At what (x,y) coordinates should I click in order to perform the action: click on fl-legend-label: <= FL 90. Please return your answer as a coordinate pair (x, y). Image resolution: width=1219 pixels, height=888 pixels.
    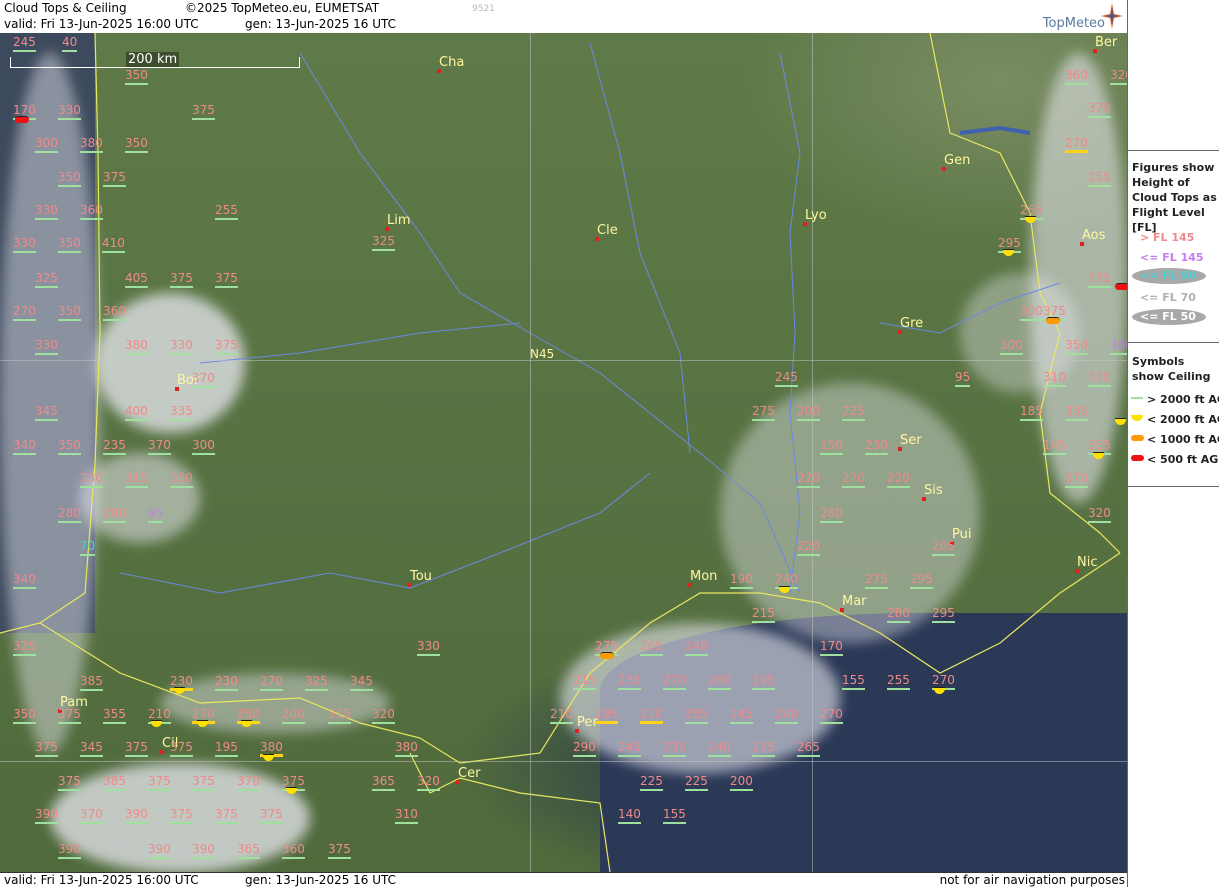
    Looking at the image, I should click on (1168, 275).